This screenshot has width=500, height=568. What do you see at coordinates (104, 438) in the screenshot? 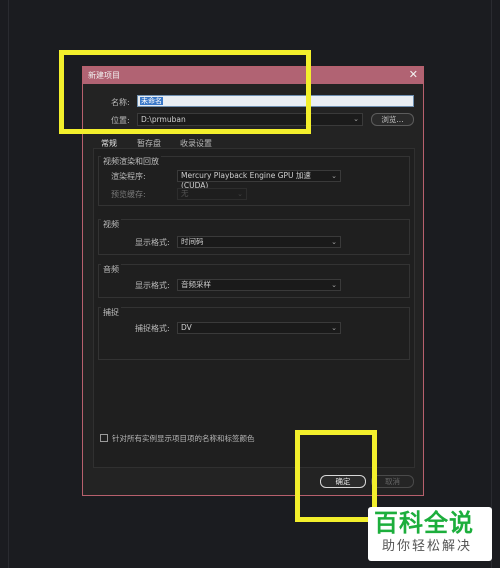
I see `show-labels-checkbox` at bounding box center [104, 438].